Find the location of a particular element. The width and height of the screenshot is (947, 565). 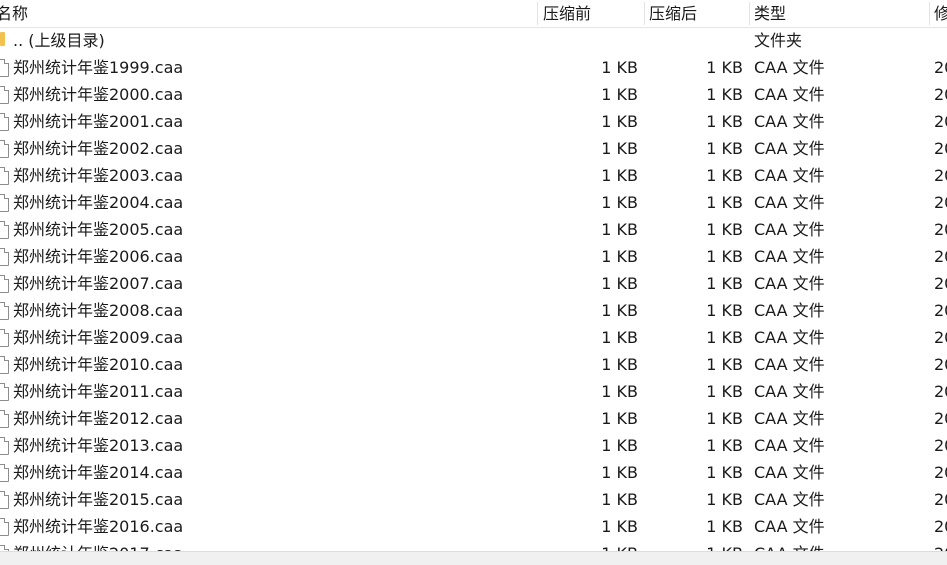

list-item: 郑州统计年鉴2003.caa 1 KB 1 KB CAA 文件 20 is located at coordinates (473, 175).